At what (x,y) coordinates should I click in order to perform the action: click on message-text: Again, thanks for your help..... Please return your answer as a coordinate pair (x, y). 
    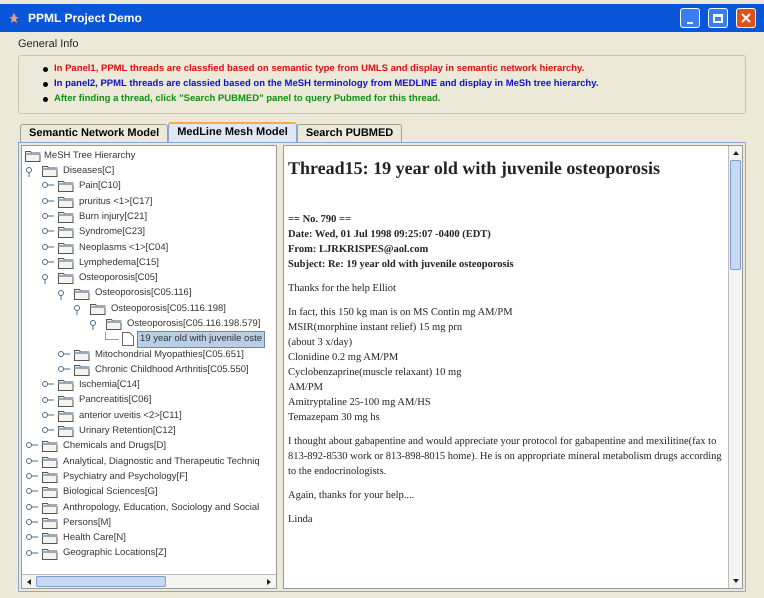
    Looking at the image, I should click on (352, 495).